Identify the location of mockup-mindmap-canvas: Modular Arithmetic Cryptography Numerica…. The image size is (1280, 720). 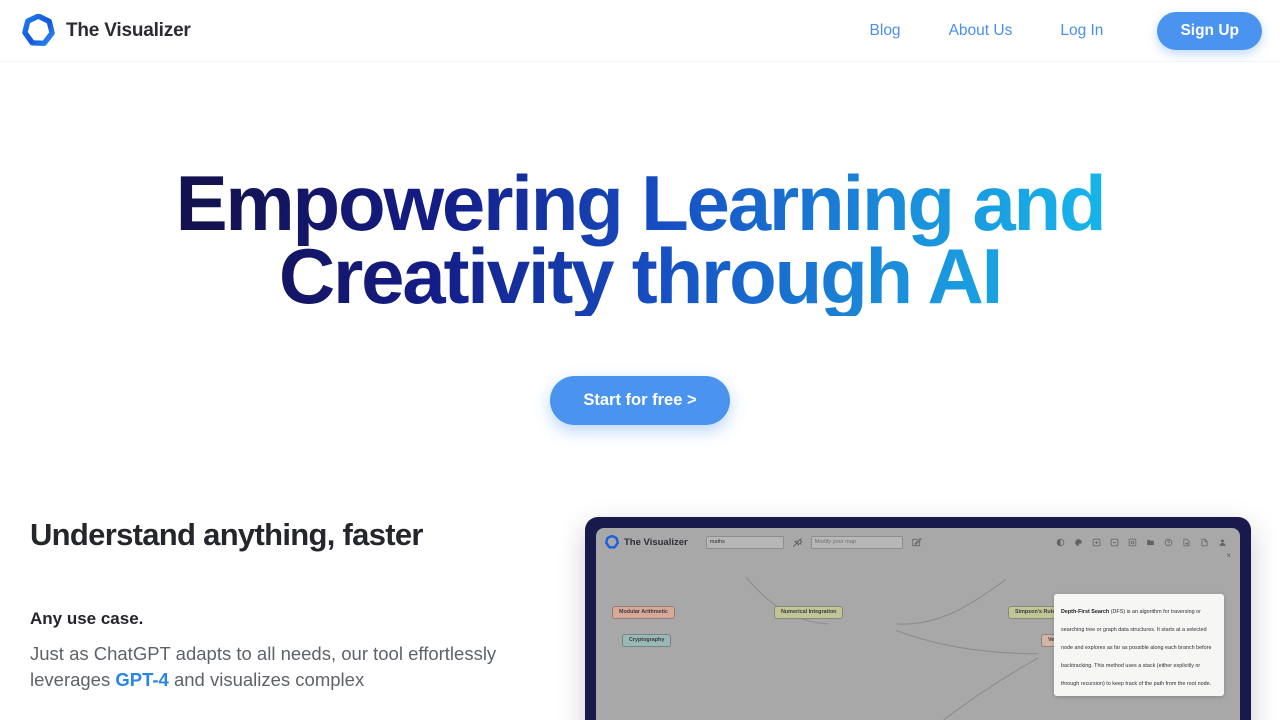
(918, 638).